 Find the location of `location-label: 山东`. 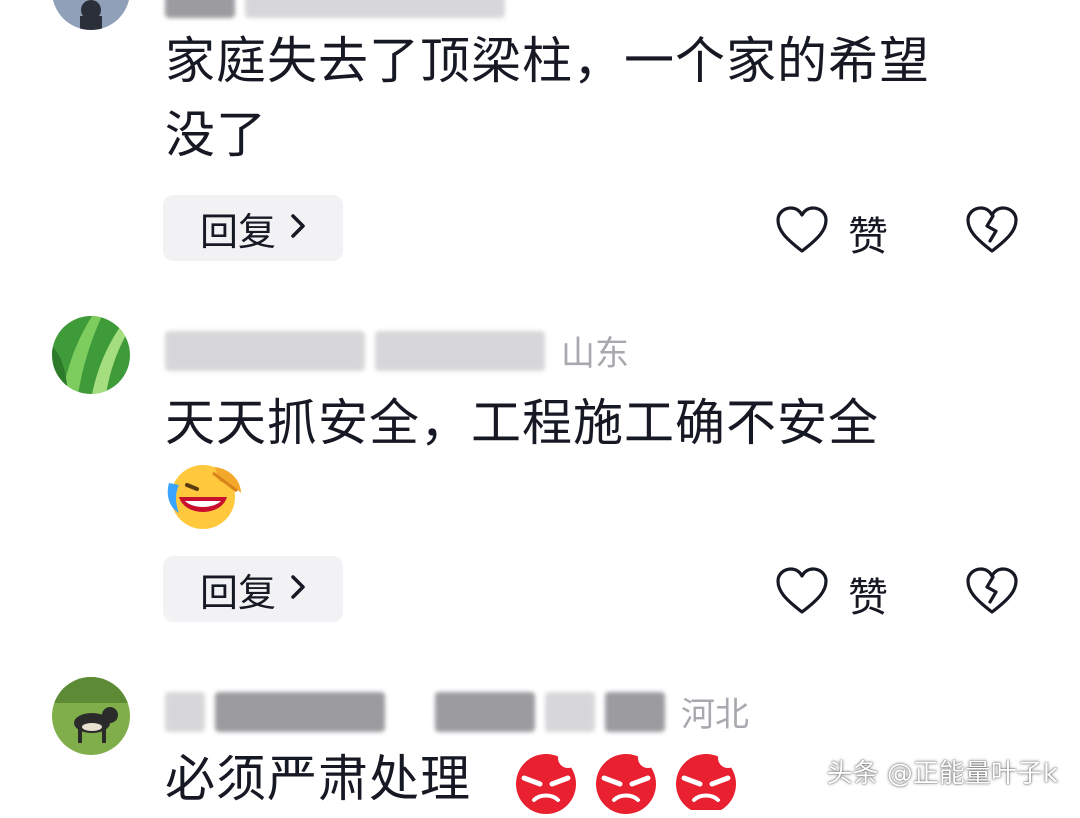

location-label: 山东 is located at coordinates (595, 354).